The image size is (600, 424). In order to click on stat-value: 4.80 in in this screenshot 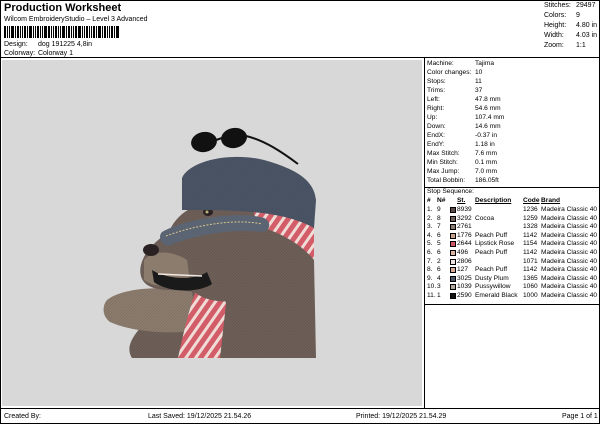, I will do `click(587, 25)`.